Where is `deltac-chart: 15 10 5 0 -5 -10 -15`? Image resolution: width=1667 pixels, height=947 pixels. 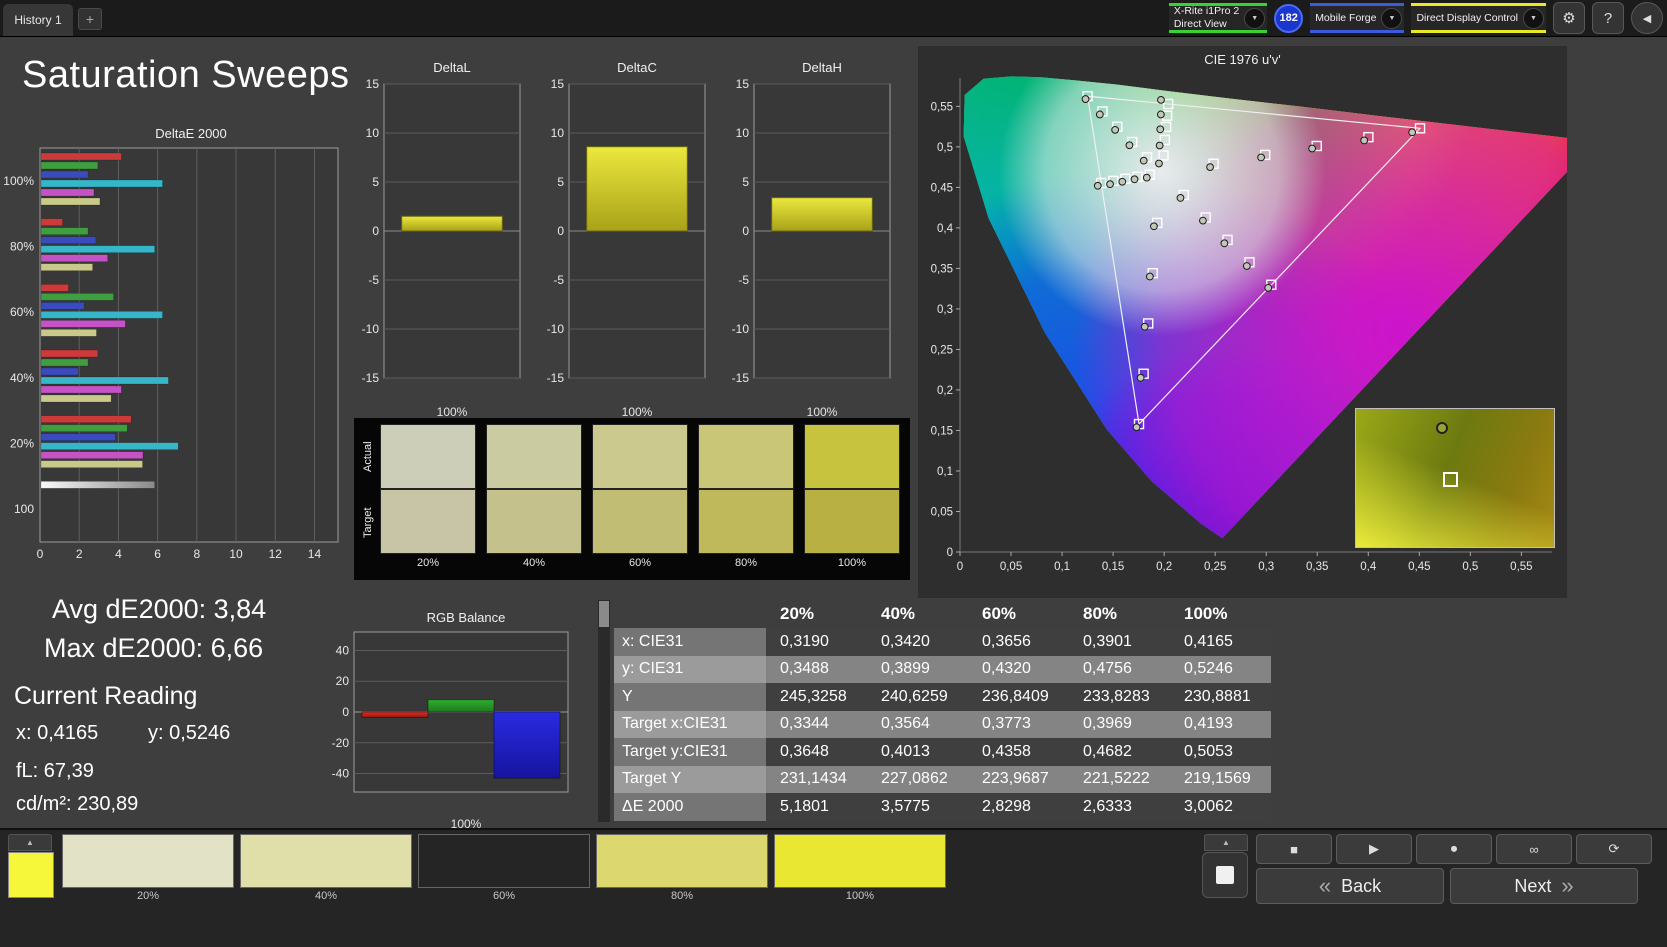 deltac-chart: 15 10 5 0 -5 -10 -15 is located at coordinates (623, 241).